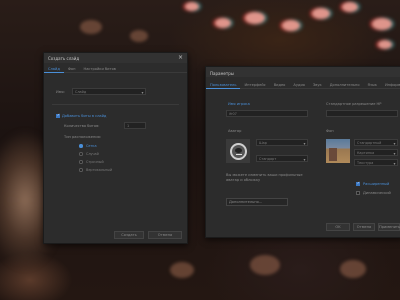 Image resolution: width=400 pixels, height=300 pixels. I want to click on tab-bit-settings: Настройки битов, so click(100, 68).